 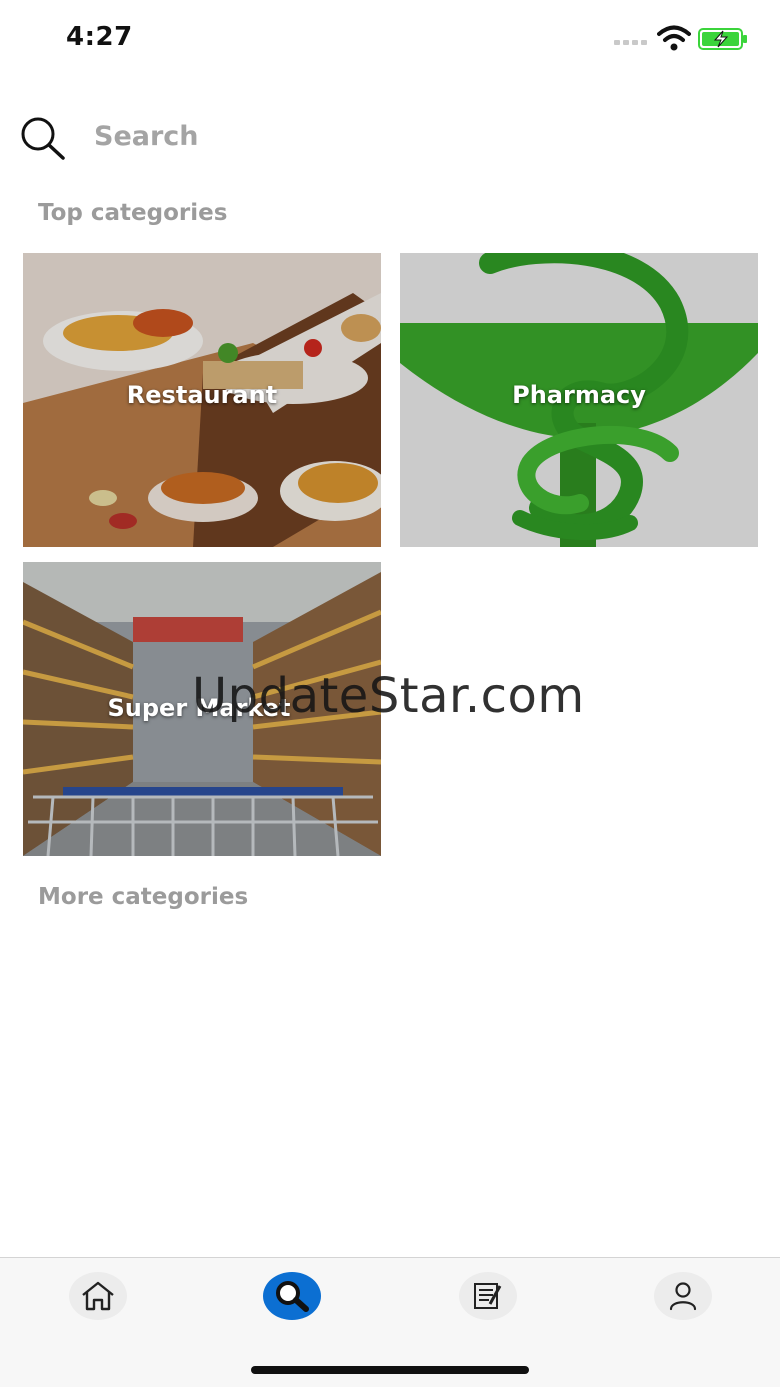 I want to click on cellular-signal-icon, so click(x=630, y=42).